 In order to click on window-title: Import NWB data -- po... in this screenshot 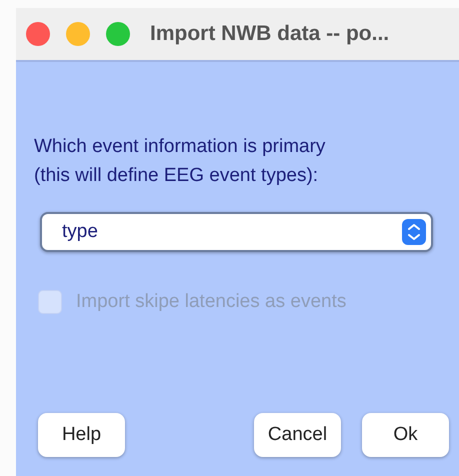, I will do `click(270, 34)`.